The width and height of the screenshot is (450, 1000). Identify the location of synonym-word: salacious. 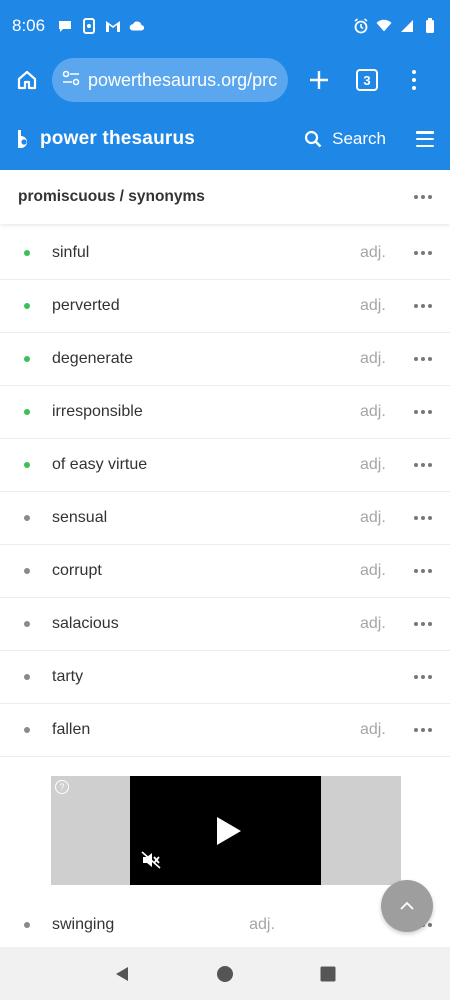
(85, 624).